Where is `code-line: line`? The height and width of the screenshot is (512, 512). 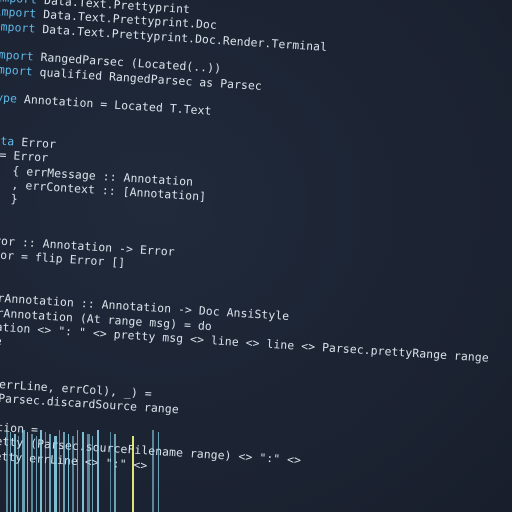 code-line: line is located at coordinates (1, 341).